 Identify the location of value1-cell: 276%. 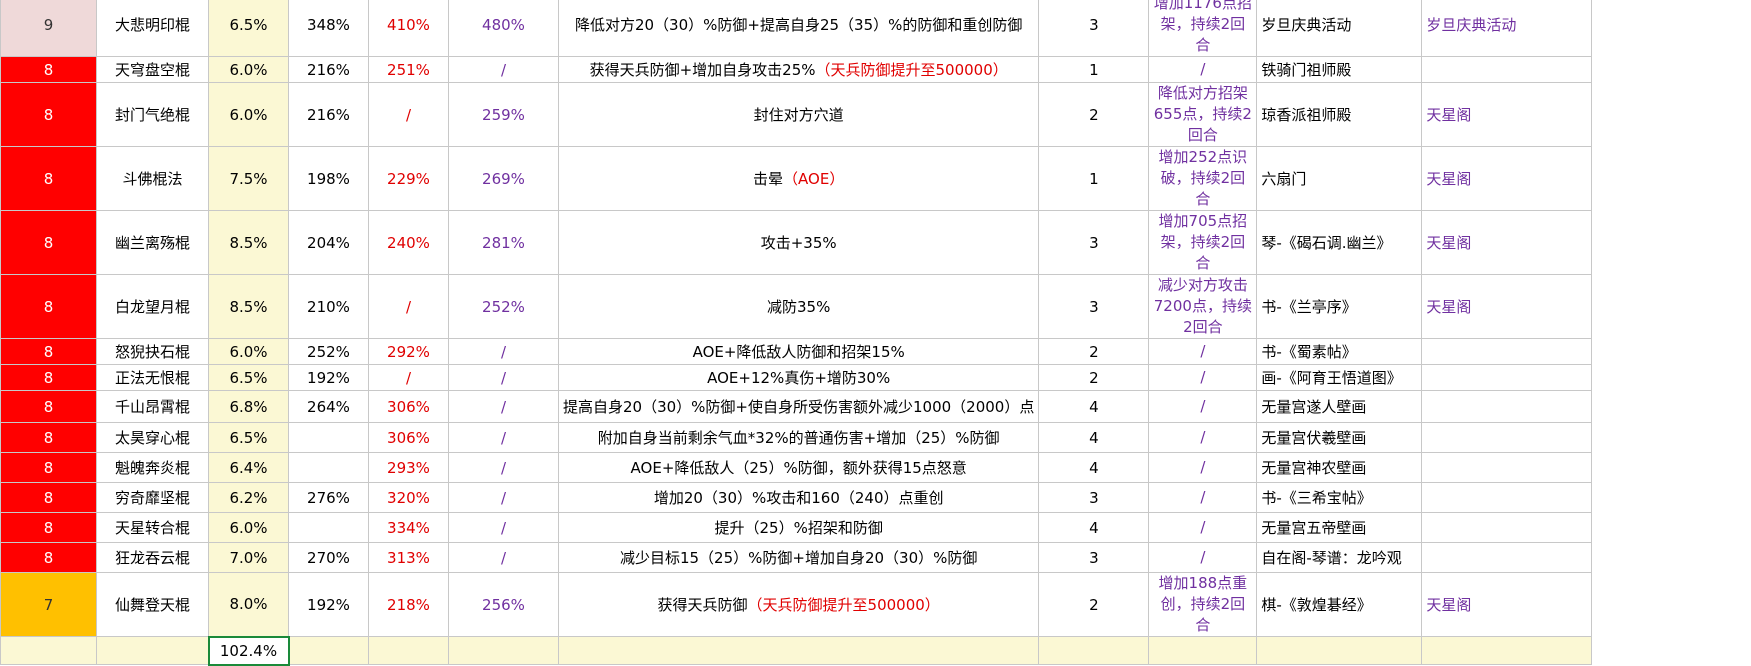
(328, 497).